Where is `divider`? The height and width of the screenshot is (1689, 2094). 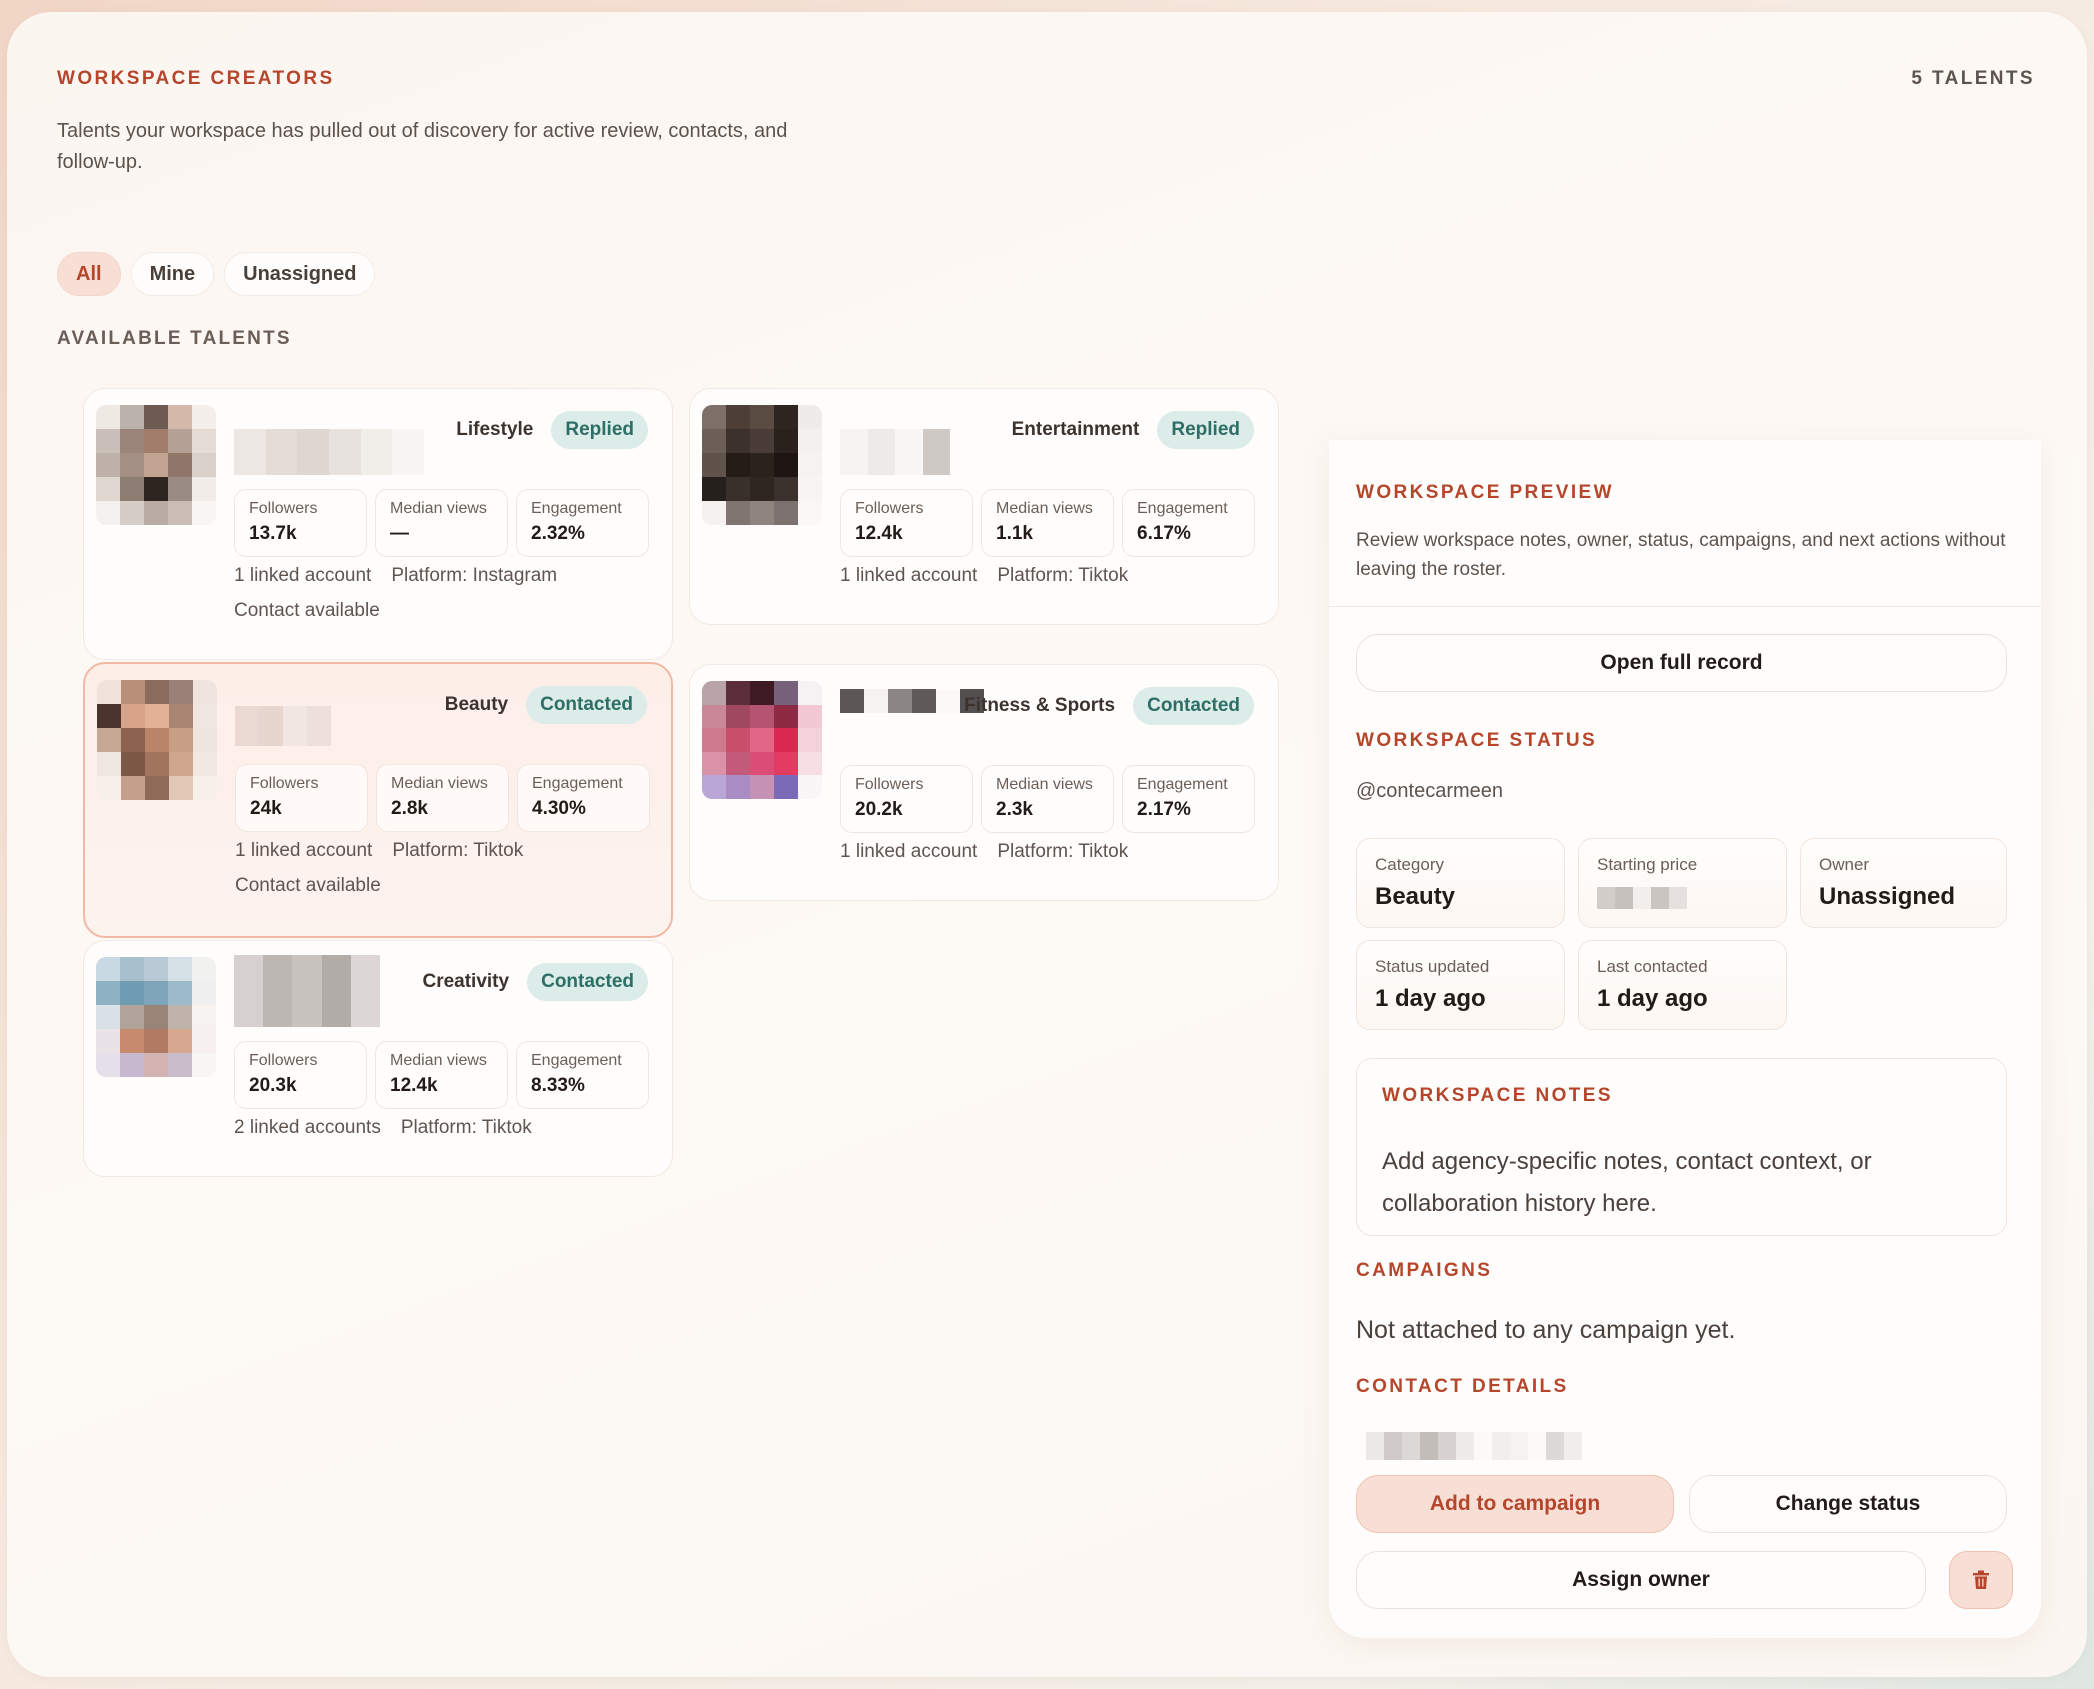 divider is located at coordinates (1685, 606).